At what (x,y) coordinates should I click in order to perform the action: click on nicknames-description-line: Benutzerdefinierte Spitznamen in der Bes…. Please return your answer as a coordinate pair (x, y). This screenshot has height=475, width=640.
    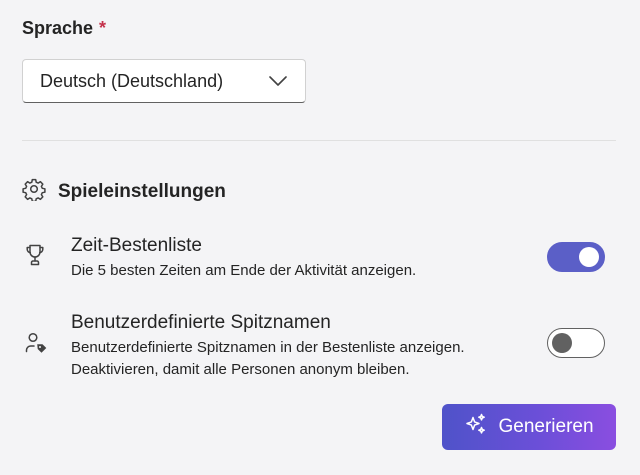
    Looking at the image, I should click on (268, 347).